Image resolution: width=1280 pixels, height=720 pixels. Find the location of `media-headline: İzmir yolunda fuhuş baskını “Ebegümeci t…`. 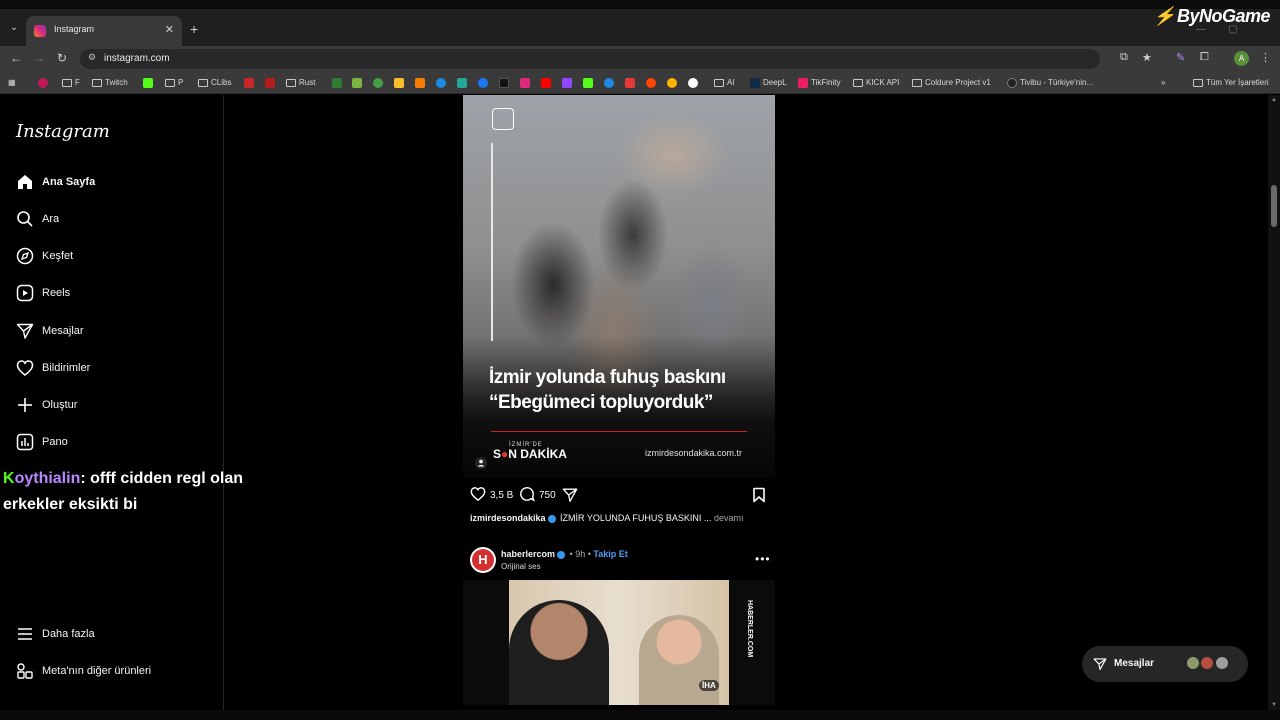

media-headline: İzmir yolunda fuhuş baskını “Ebegümeci t… is located at coordinates (624, 390).